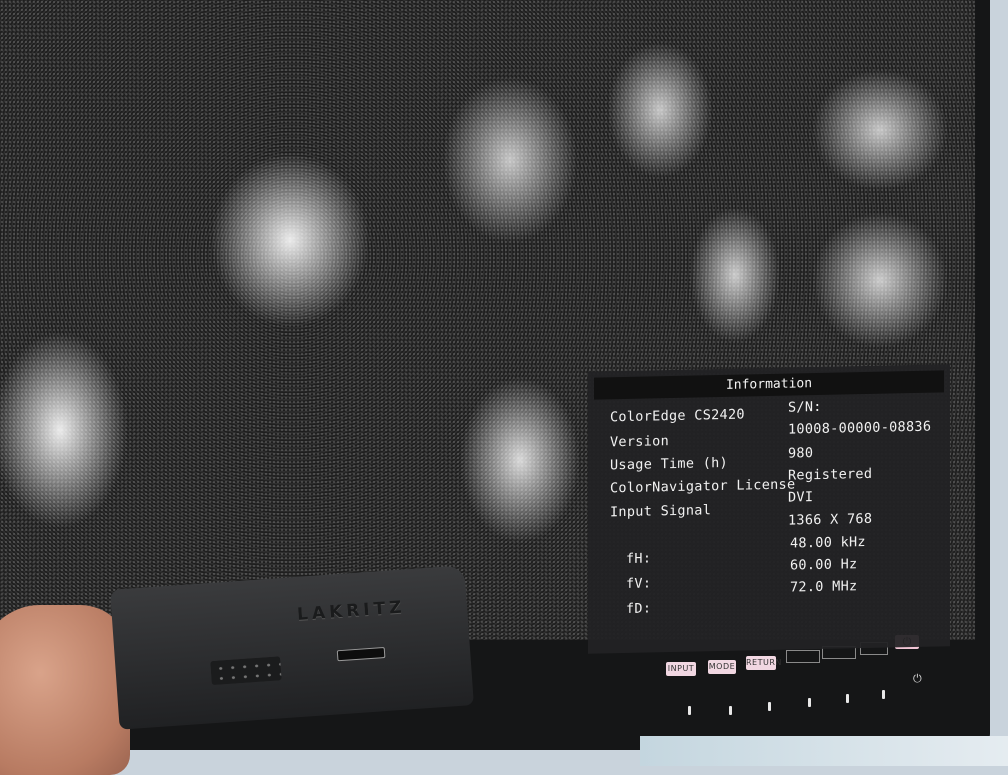  I want to click on osd-serial-label: S/N:, so click(805, 407).